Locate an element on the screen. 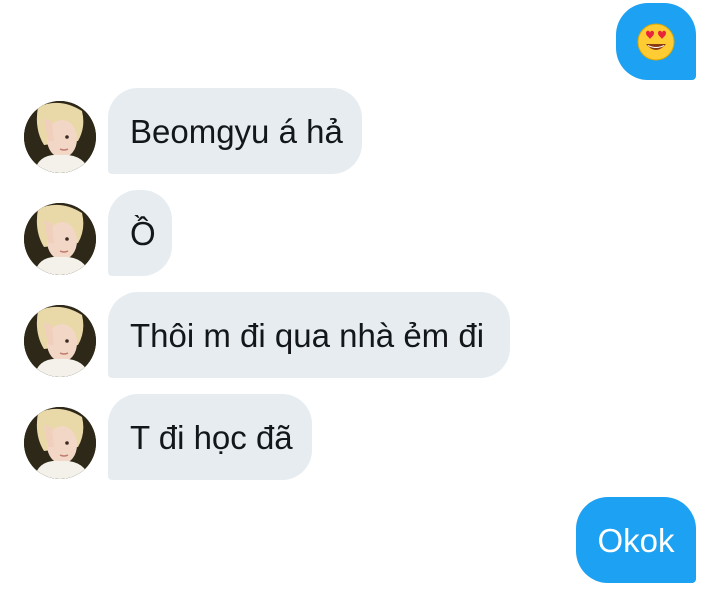 Image resolution: width=720 pixels, height=595 pixels. message-text: T đi học đã is located at coordinates (211, 437).